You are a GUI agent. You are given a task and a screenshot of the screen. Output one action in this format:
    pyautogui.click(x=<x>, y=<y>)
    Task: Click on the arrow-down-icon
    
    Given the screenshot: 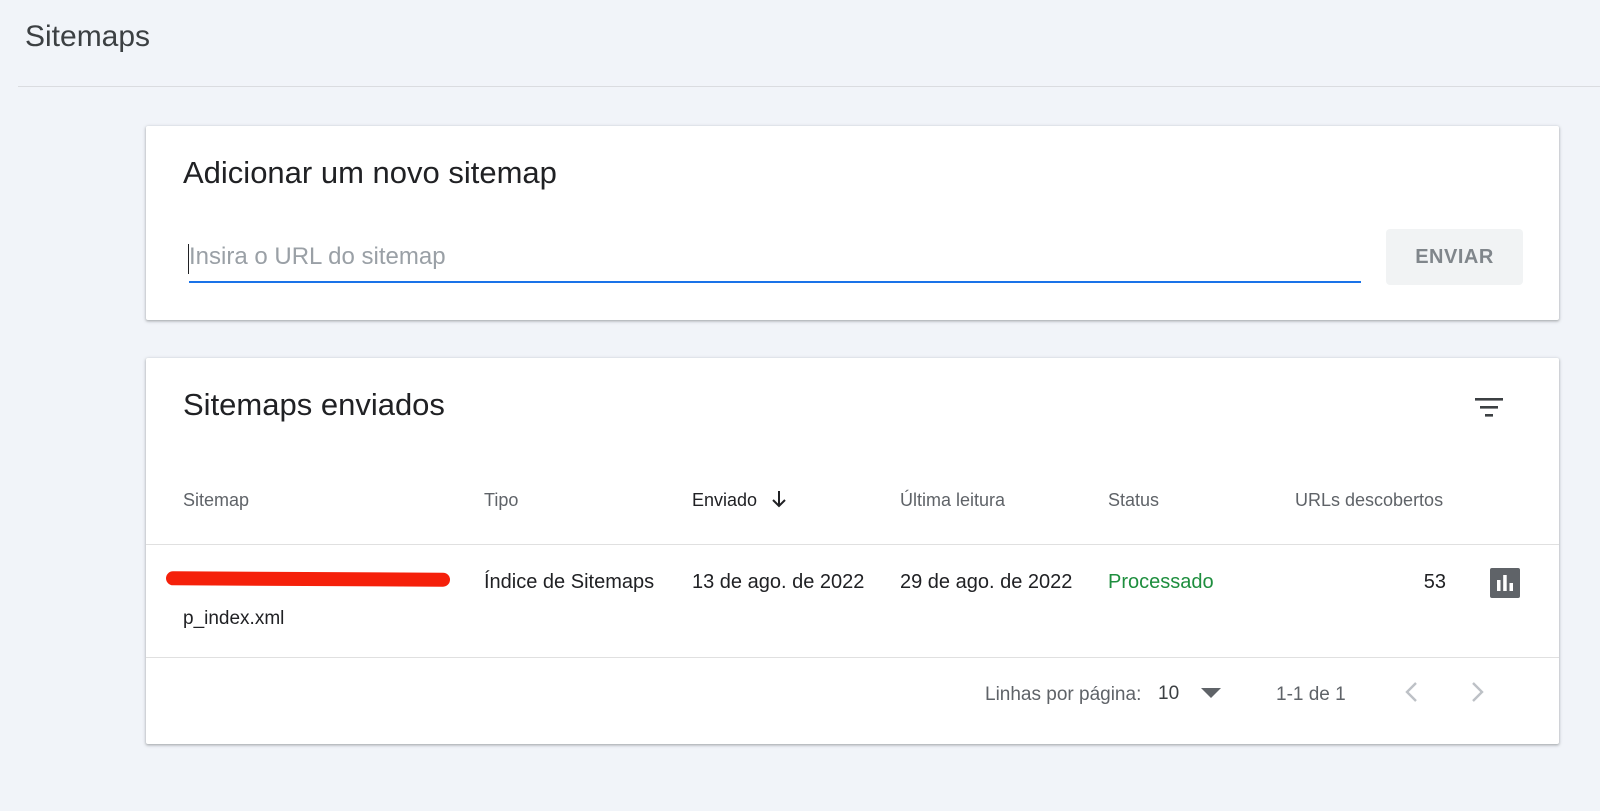 What is the action you would take?
    pyautogui.click(x=779, y=501)
    